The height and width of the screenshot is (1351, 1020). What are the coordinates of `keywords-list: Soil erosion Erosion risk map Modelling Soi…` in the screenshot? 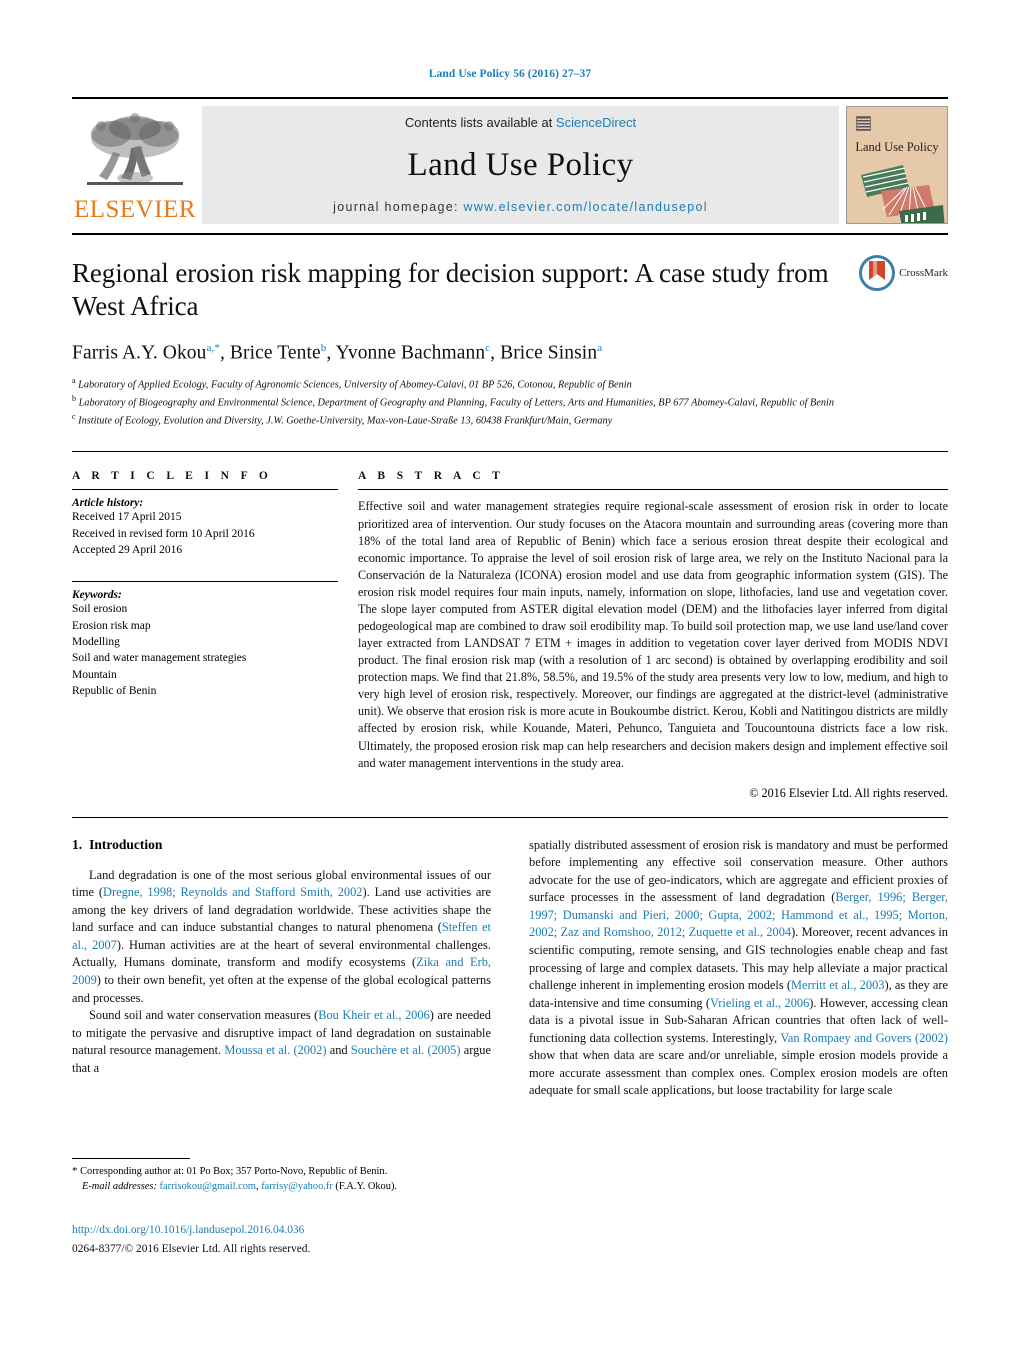 It's located at (205, 650).